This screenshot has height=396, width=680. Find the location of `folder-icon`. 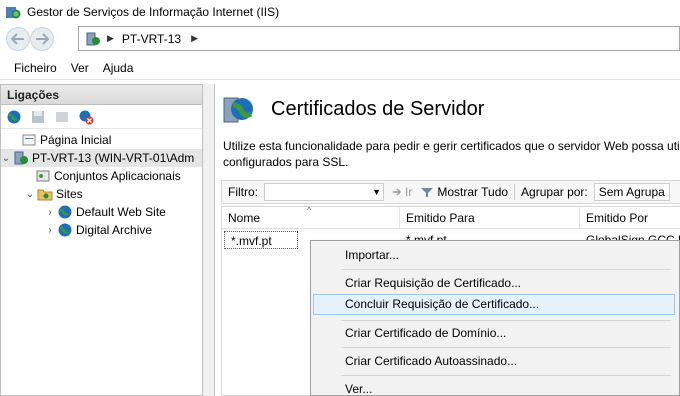

folder-icon is located at coordinates (45, 195).